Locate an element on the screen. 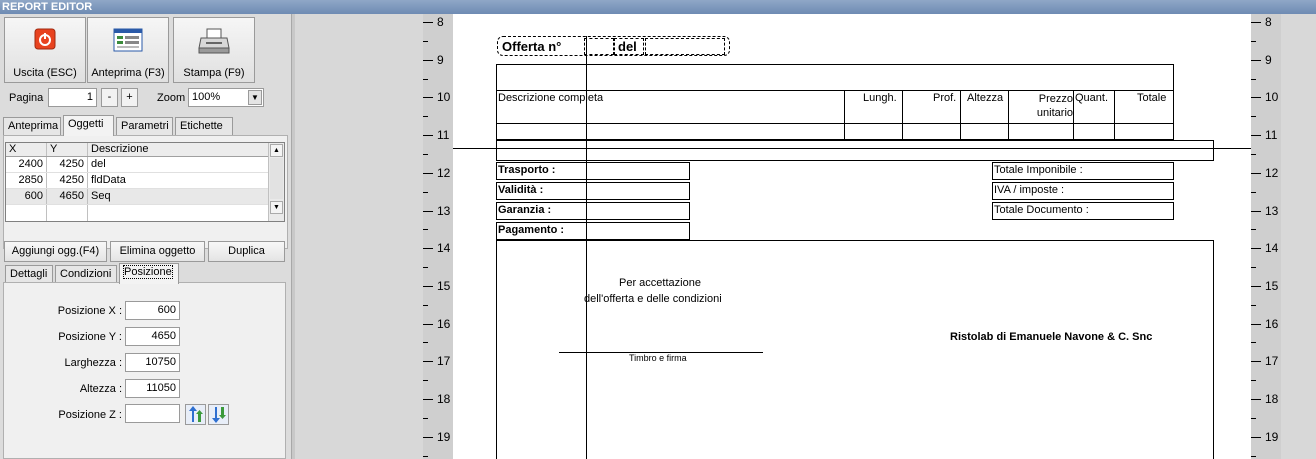 The width and height of the screenshot is (1316, 459). print-label: Stampa (F9) is located at coordinates (214, 73).